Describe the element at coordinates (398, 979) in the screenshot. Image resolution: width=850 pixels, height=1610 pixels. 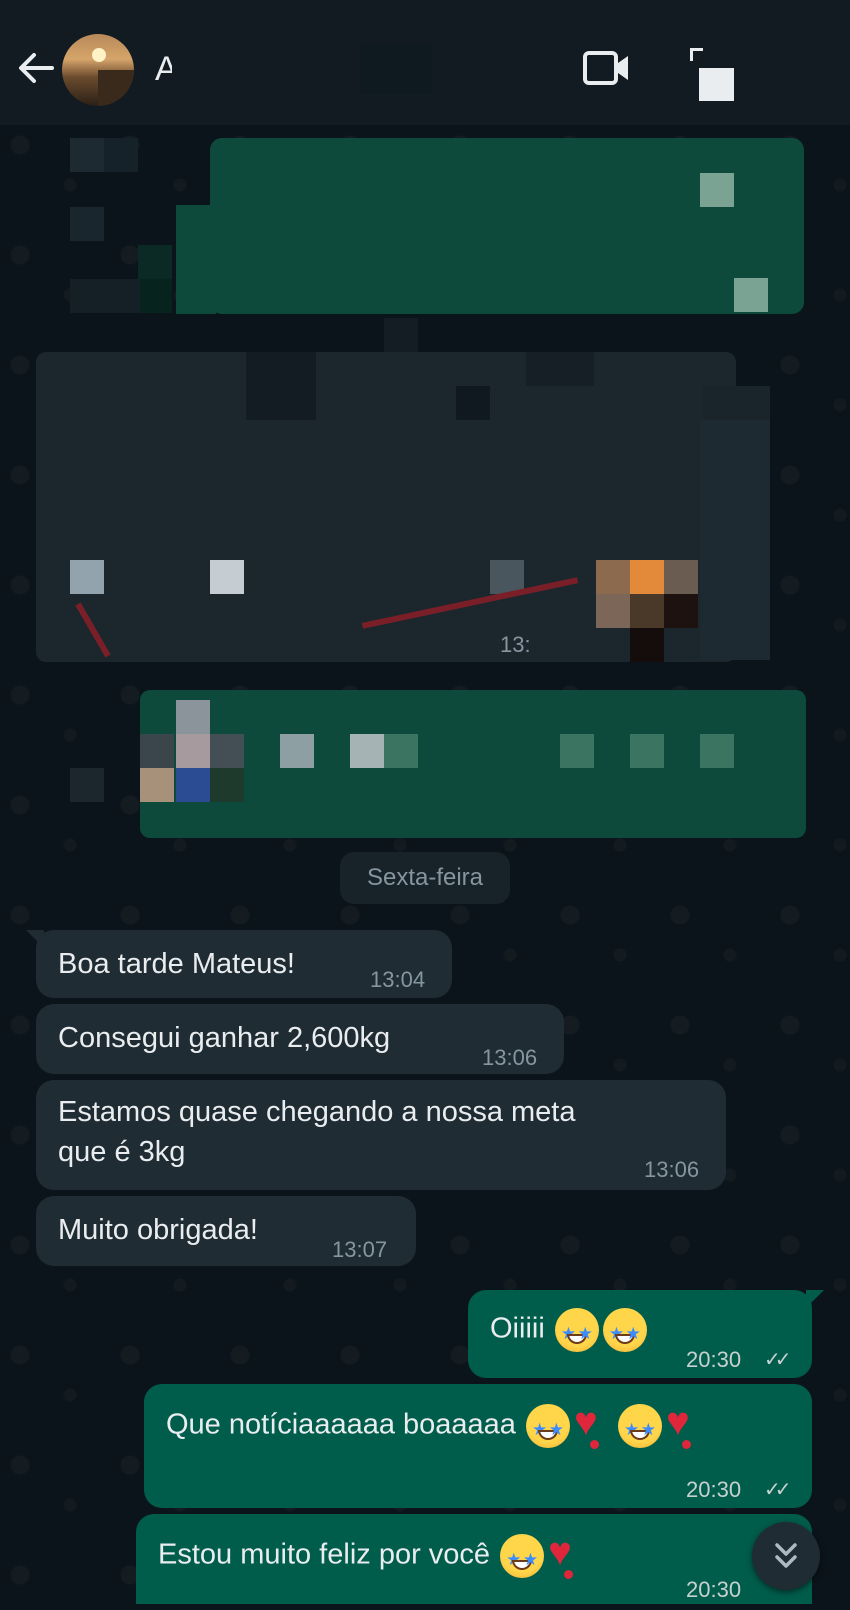
I see `message-time: 13:04` at that location.